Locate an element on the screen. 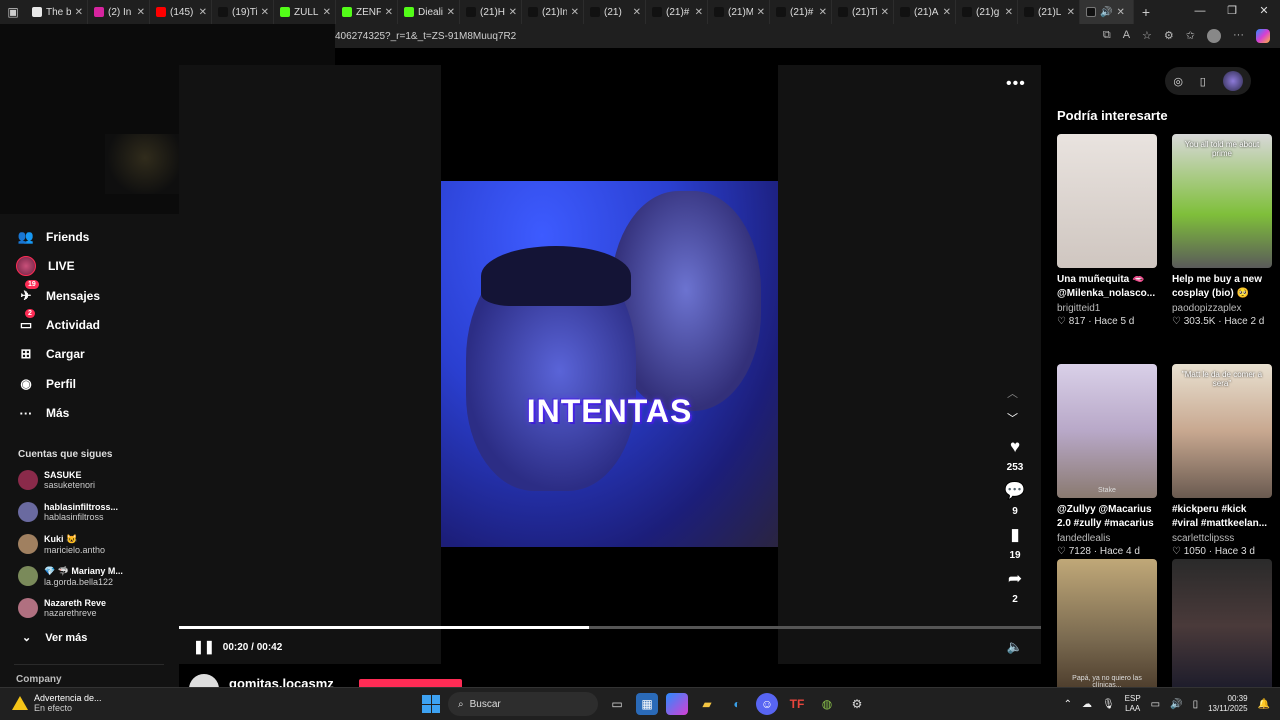 The image size is (1280, 720). nav-upload: ⊞ Cargar is located at coordinates (51, 354).